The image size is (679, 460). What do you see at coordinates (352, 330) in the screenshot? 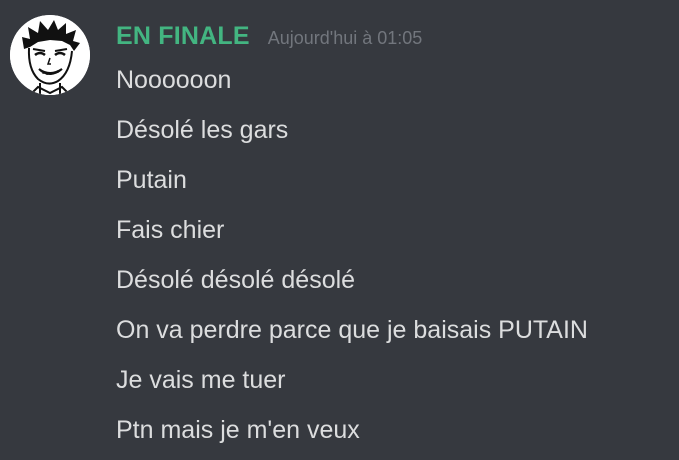
I see `message-line: On va perdre parce que je baisais PUTAIN` at bounding box center [352, 330].